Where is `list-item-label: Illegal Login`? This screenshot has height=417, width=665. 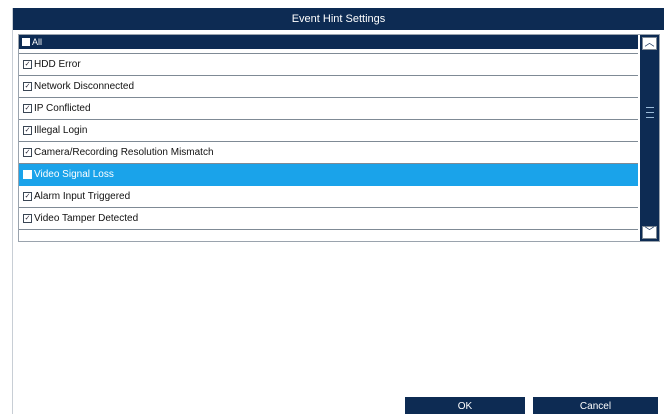 list-item-label: Illegal Login is located at coordinates (61, 130).